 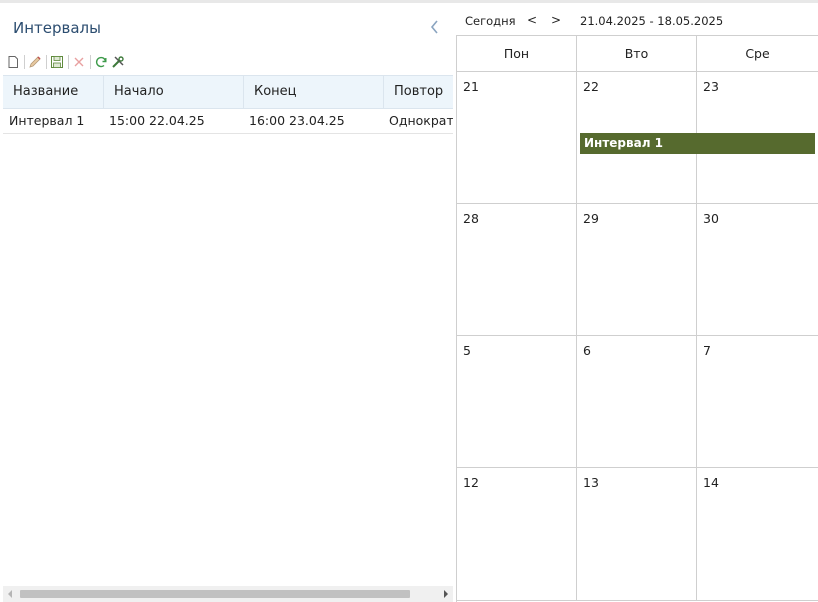 What do you see at coordinates (532, 20) in the screenshot?
I see `prev-button: <` at bounding box center [532, 20].